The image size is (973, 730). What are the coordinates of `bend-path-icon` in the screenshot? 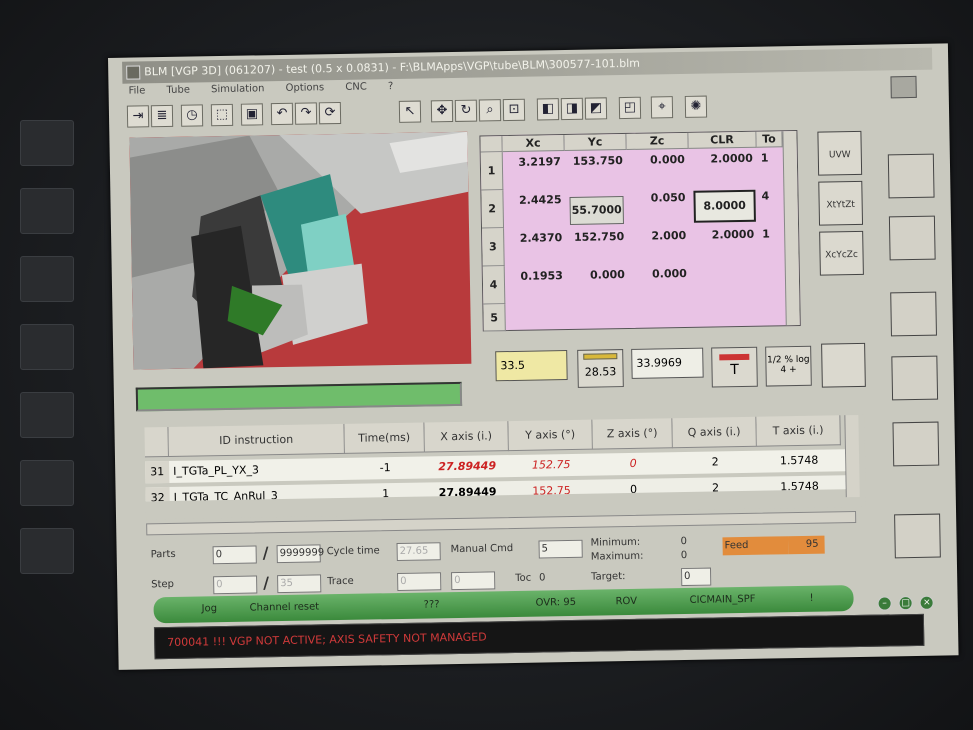 It's located at (912, 238).